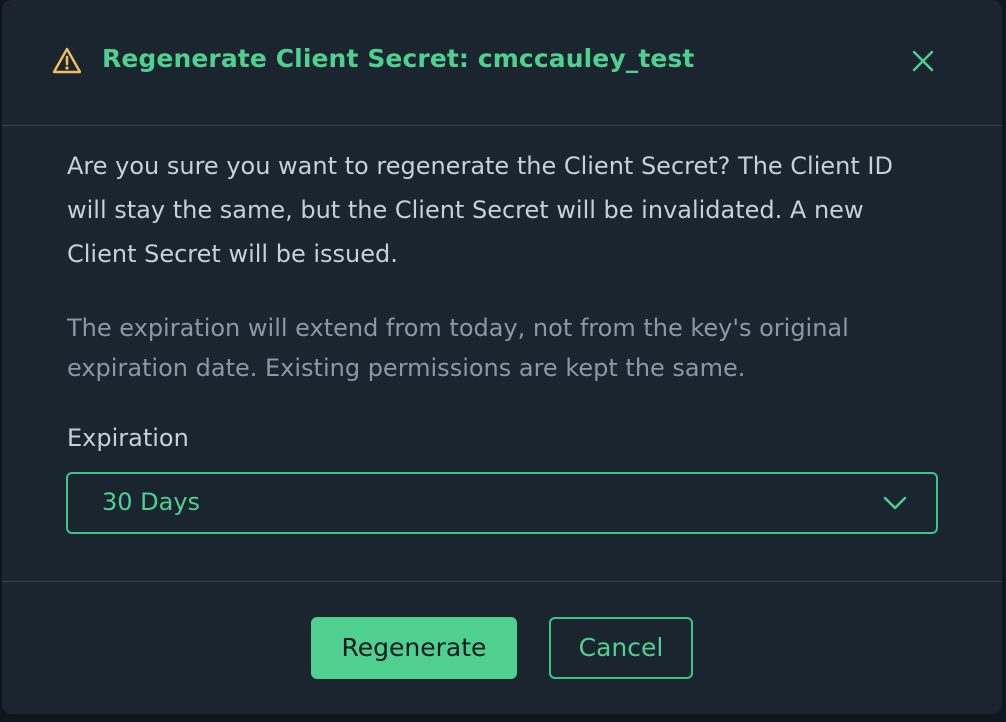  Describe the element at coordinates (621, 648) in the screenshot. I see `cancel-button: Cancel` at that location.